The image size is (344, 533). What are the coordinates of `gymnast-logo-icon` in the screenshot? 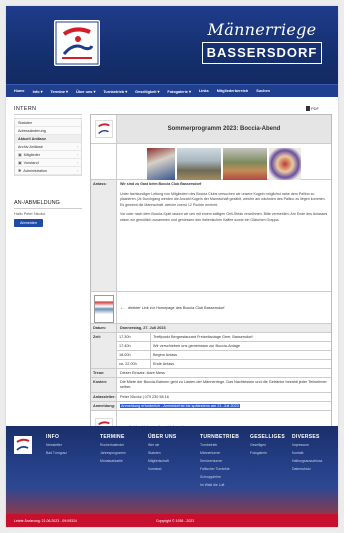 It's located at (77, 43).